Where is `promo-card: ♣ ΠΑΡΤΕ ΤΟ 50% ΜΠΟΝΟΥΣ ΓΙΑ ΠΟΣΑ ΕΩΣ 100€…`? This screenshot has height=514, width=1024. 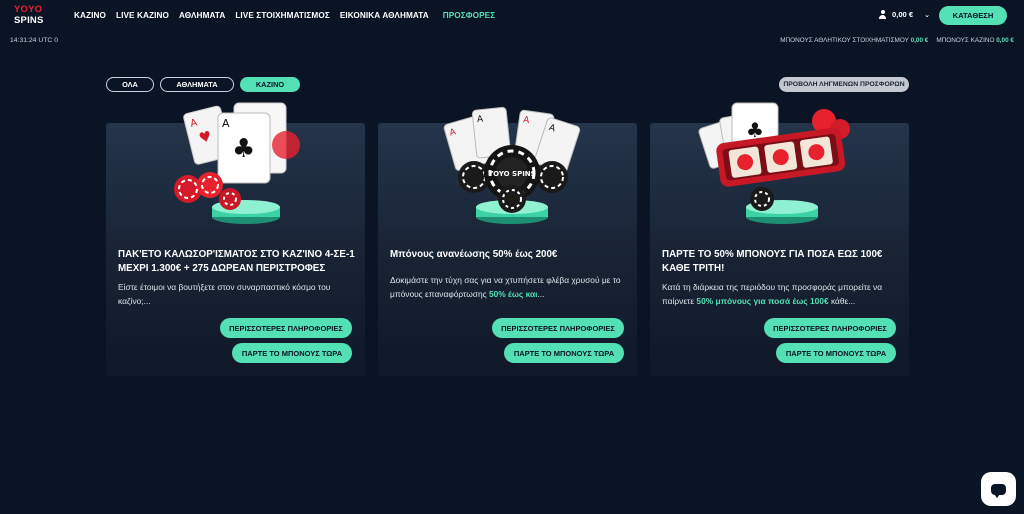
promo-card: ♣ ΠΑΡΤΕ ΤΟ 50% ΜΠΟΝΟΥΣ ΓΙΑ ΠΟΣΑ ΕΩΣ 100€… is located at coordinates (779, 239).